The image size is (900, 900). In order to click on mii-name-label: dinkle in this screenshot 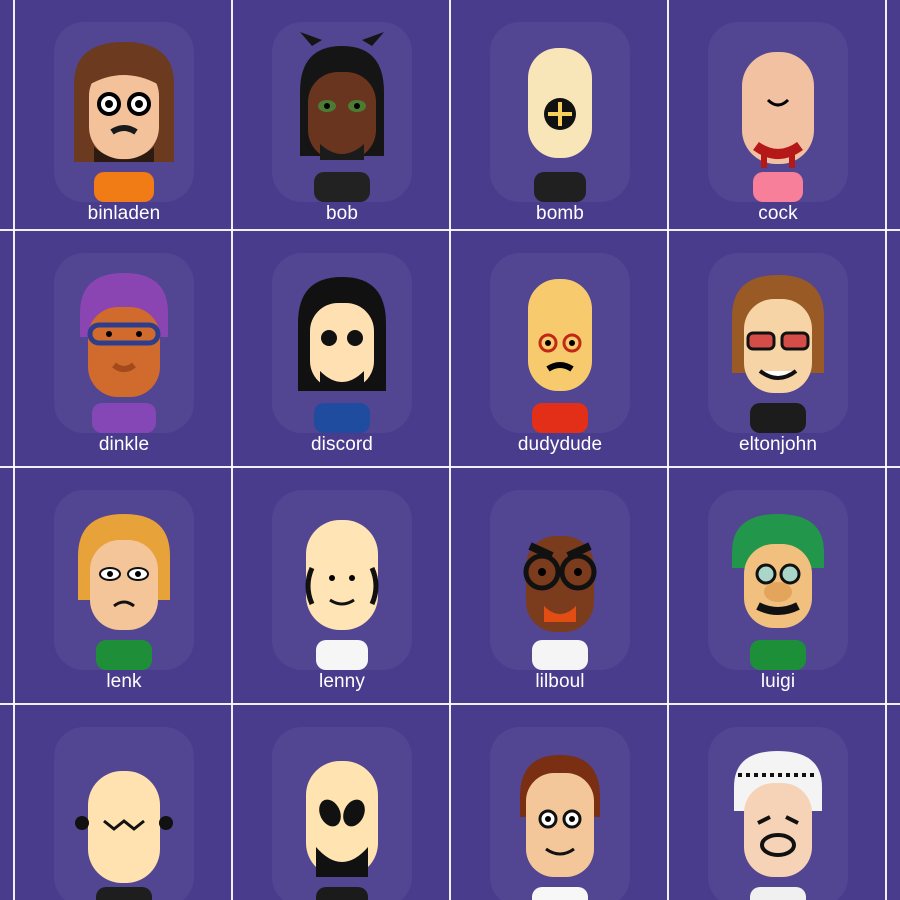, I will do `click(124, 444)`.